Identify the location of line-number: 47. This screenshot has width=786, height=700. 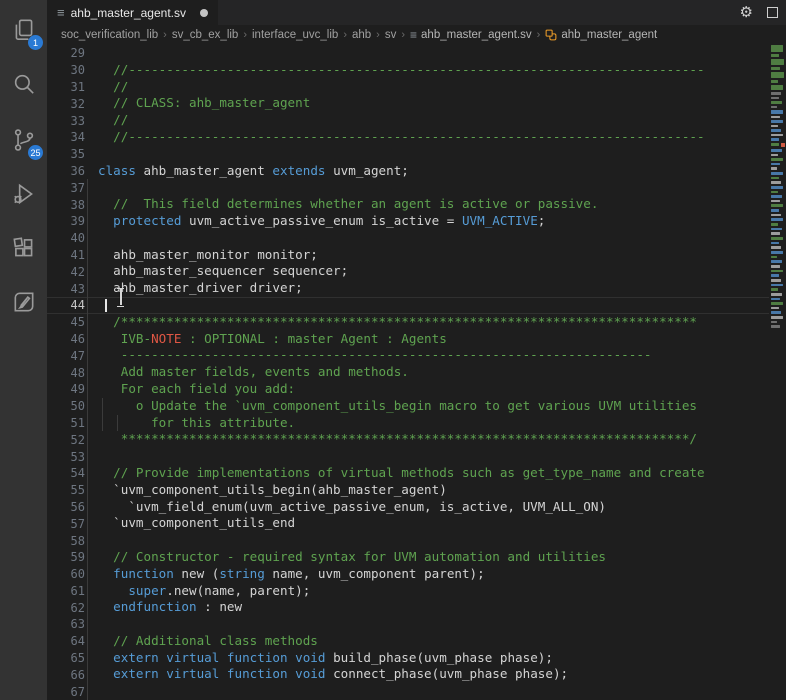
(70, 356).